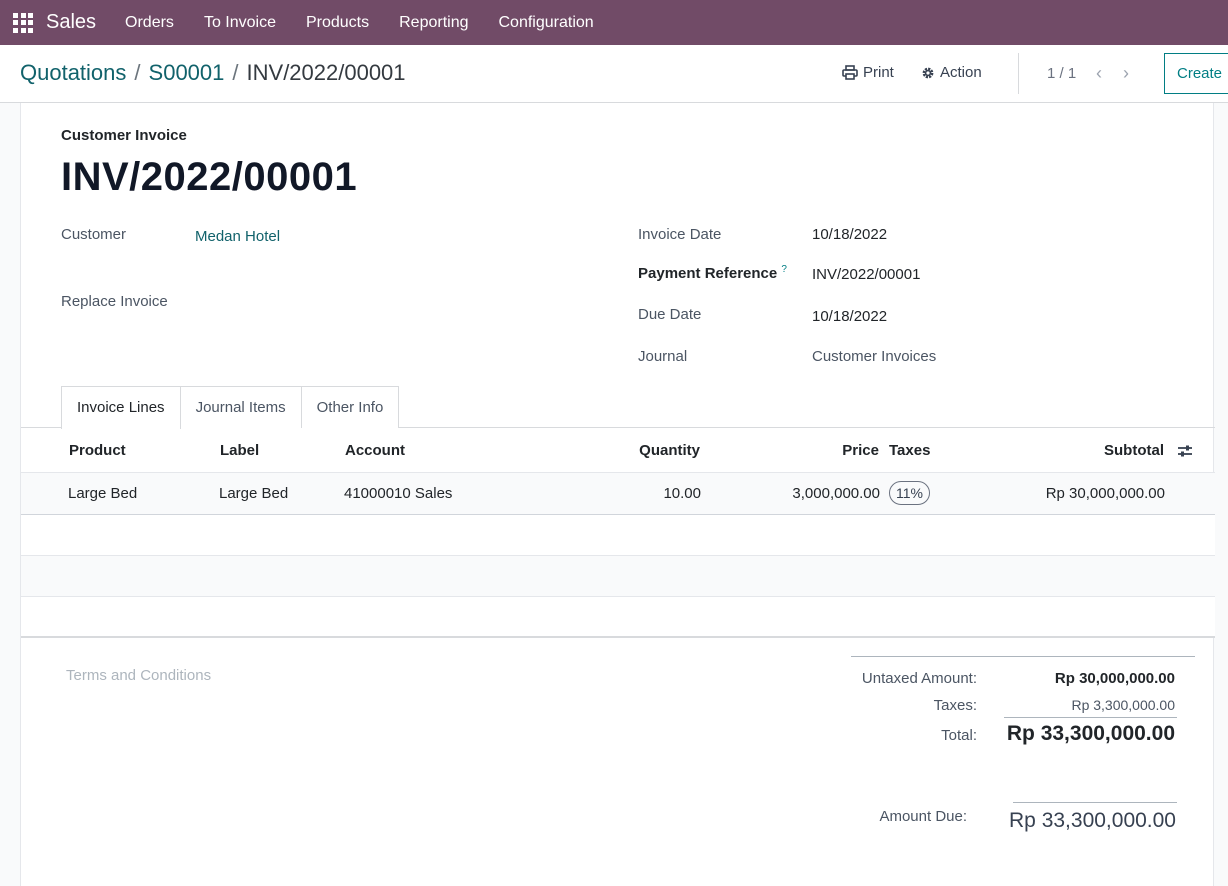  What do you see at coordinates (866, 274) in the screenshot?
I see `payment-reference-field: INV/2022/00001` at bounding box center [866, 274].